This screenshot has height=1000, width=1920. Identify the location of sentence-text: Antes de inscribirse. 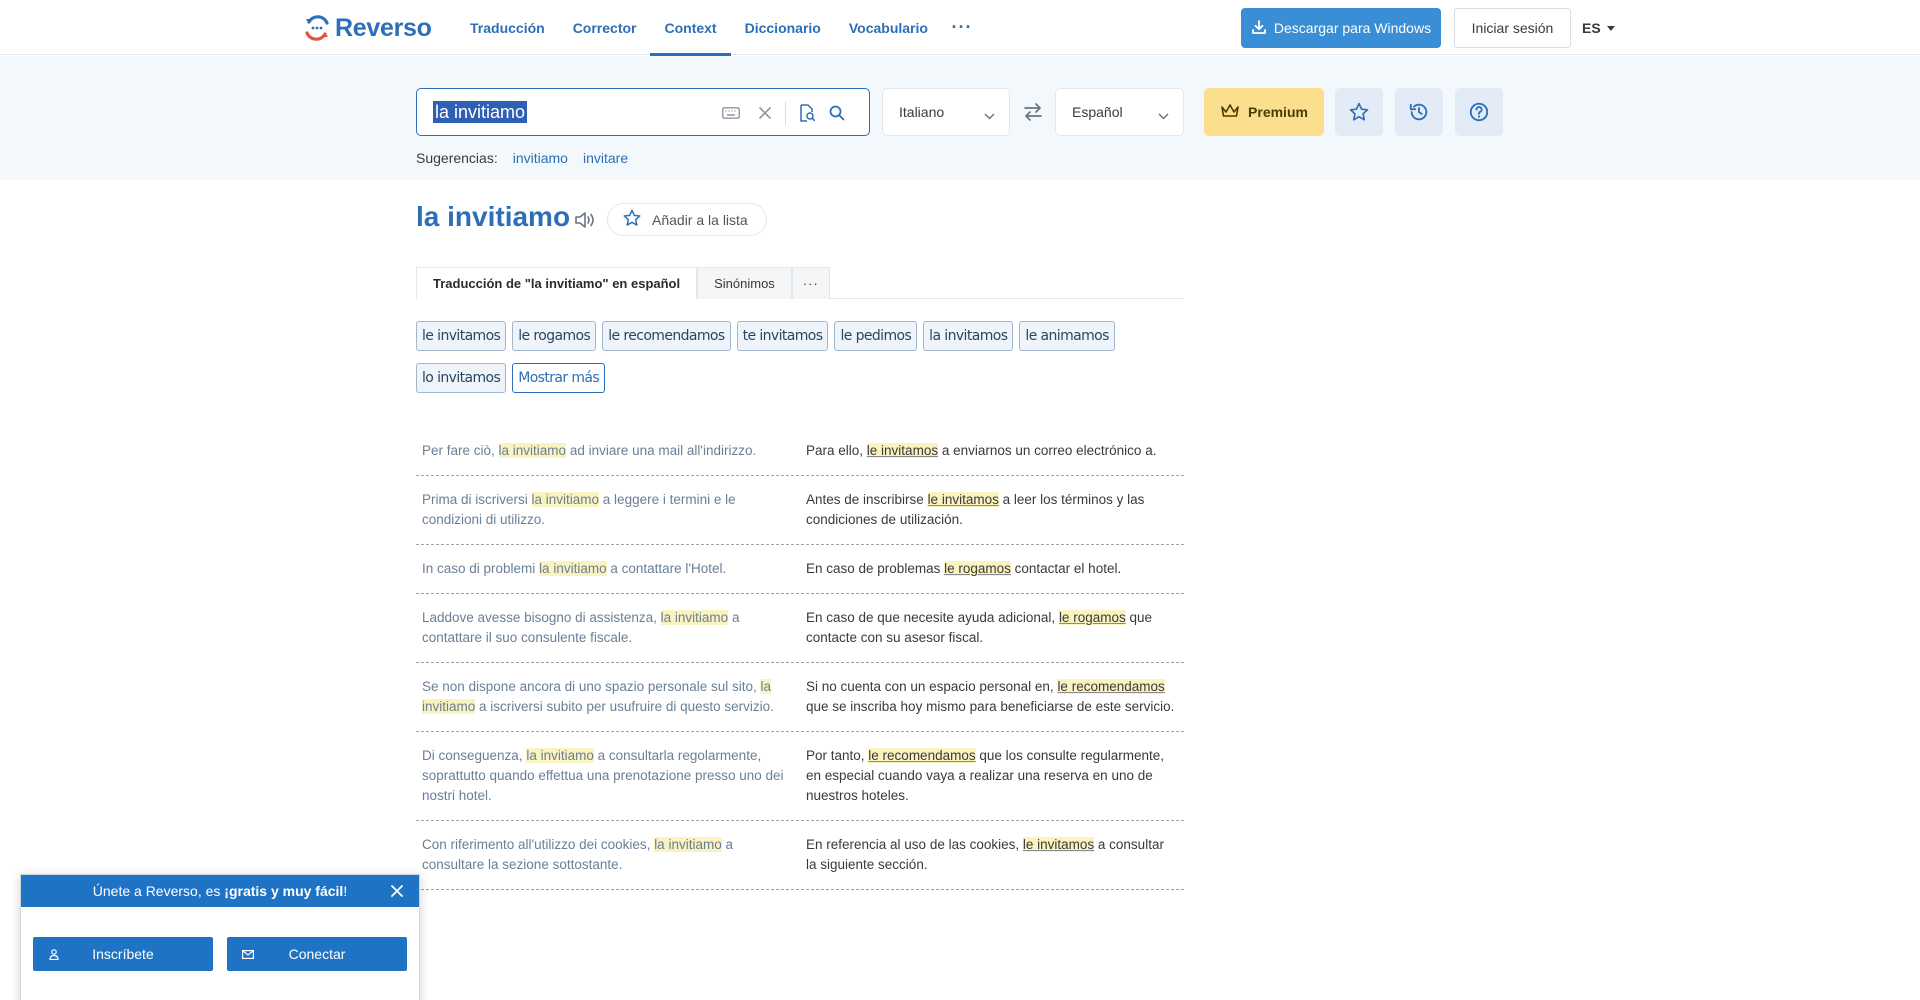
(867, 499).